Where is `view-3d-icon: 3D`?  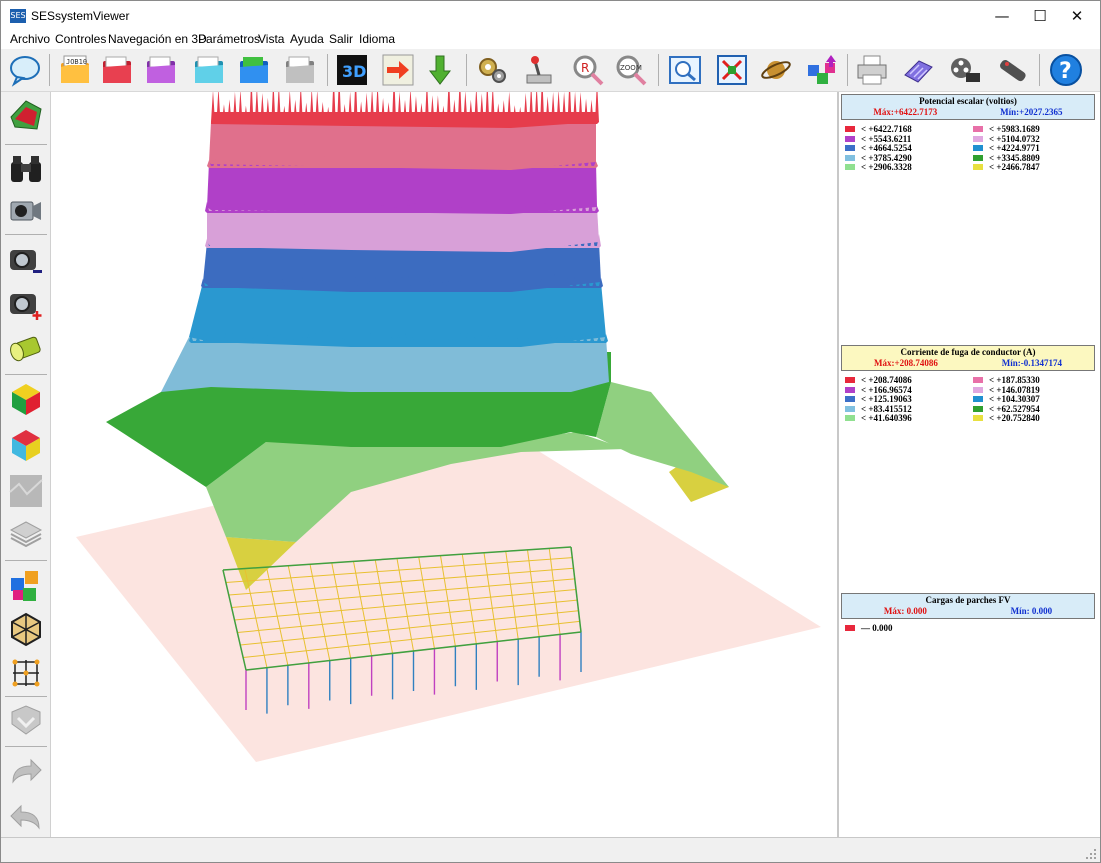 view-3d-icon: 3D is located at coordinates (352, 70).